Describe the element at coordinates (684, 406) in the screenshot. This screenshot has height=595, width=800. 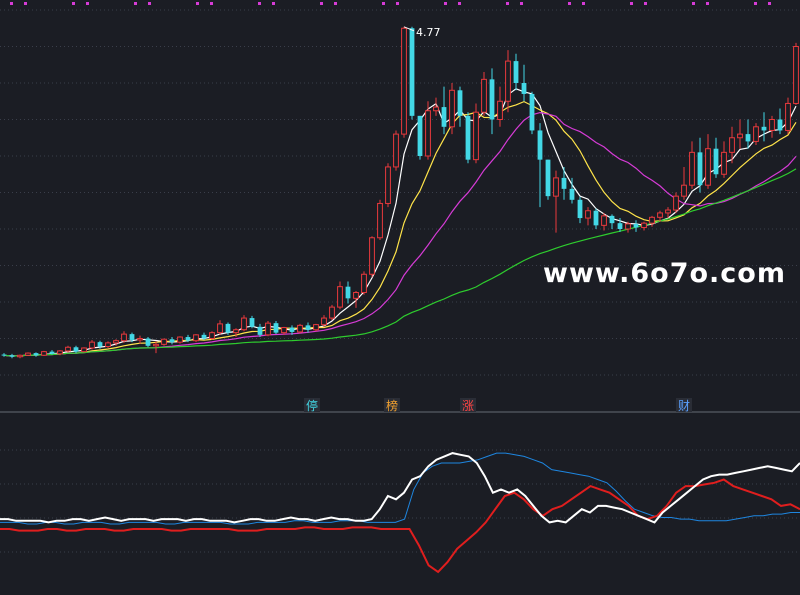
I see `marker-label: 财` at that location.